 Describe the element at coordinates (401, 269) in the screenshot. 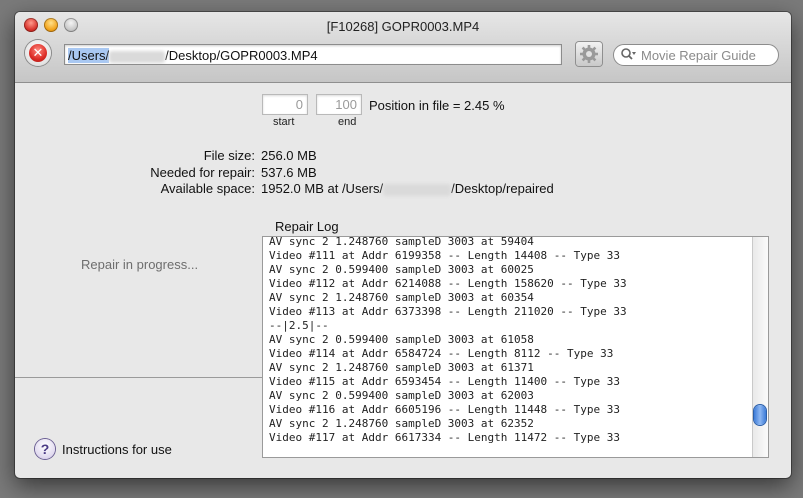

I see `log-line: AV sync 2 0.599400 sampleD 3003 at 60025` at that location.